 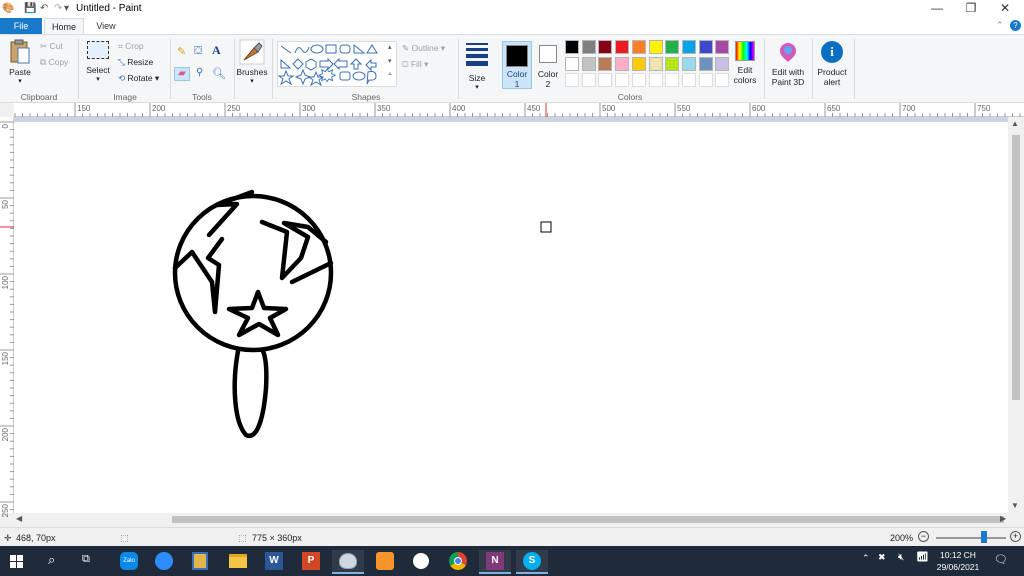 What do you see at coordinates (30, 8) in the screenshot?
I see `save-icon: 💾` at bounding box center [30, 8].